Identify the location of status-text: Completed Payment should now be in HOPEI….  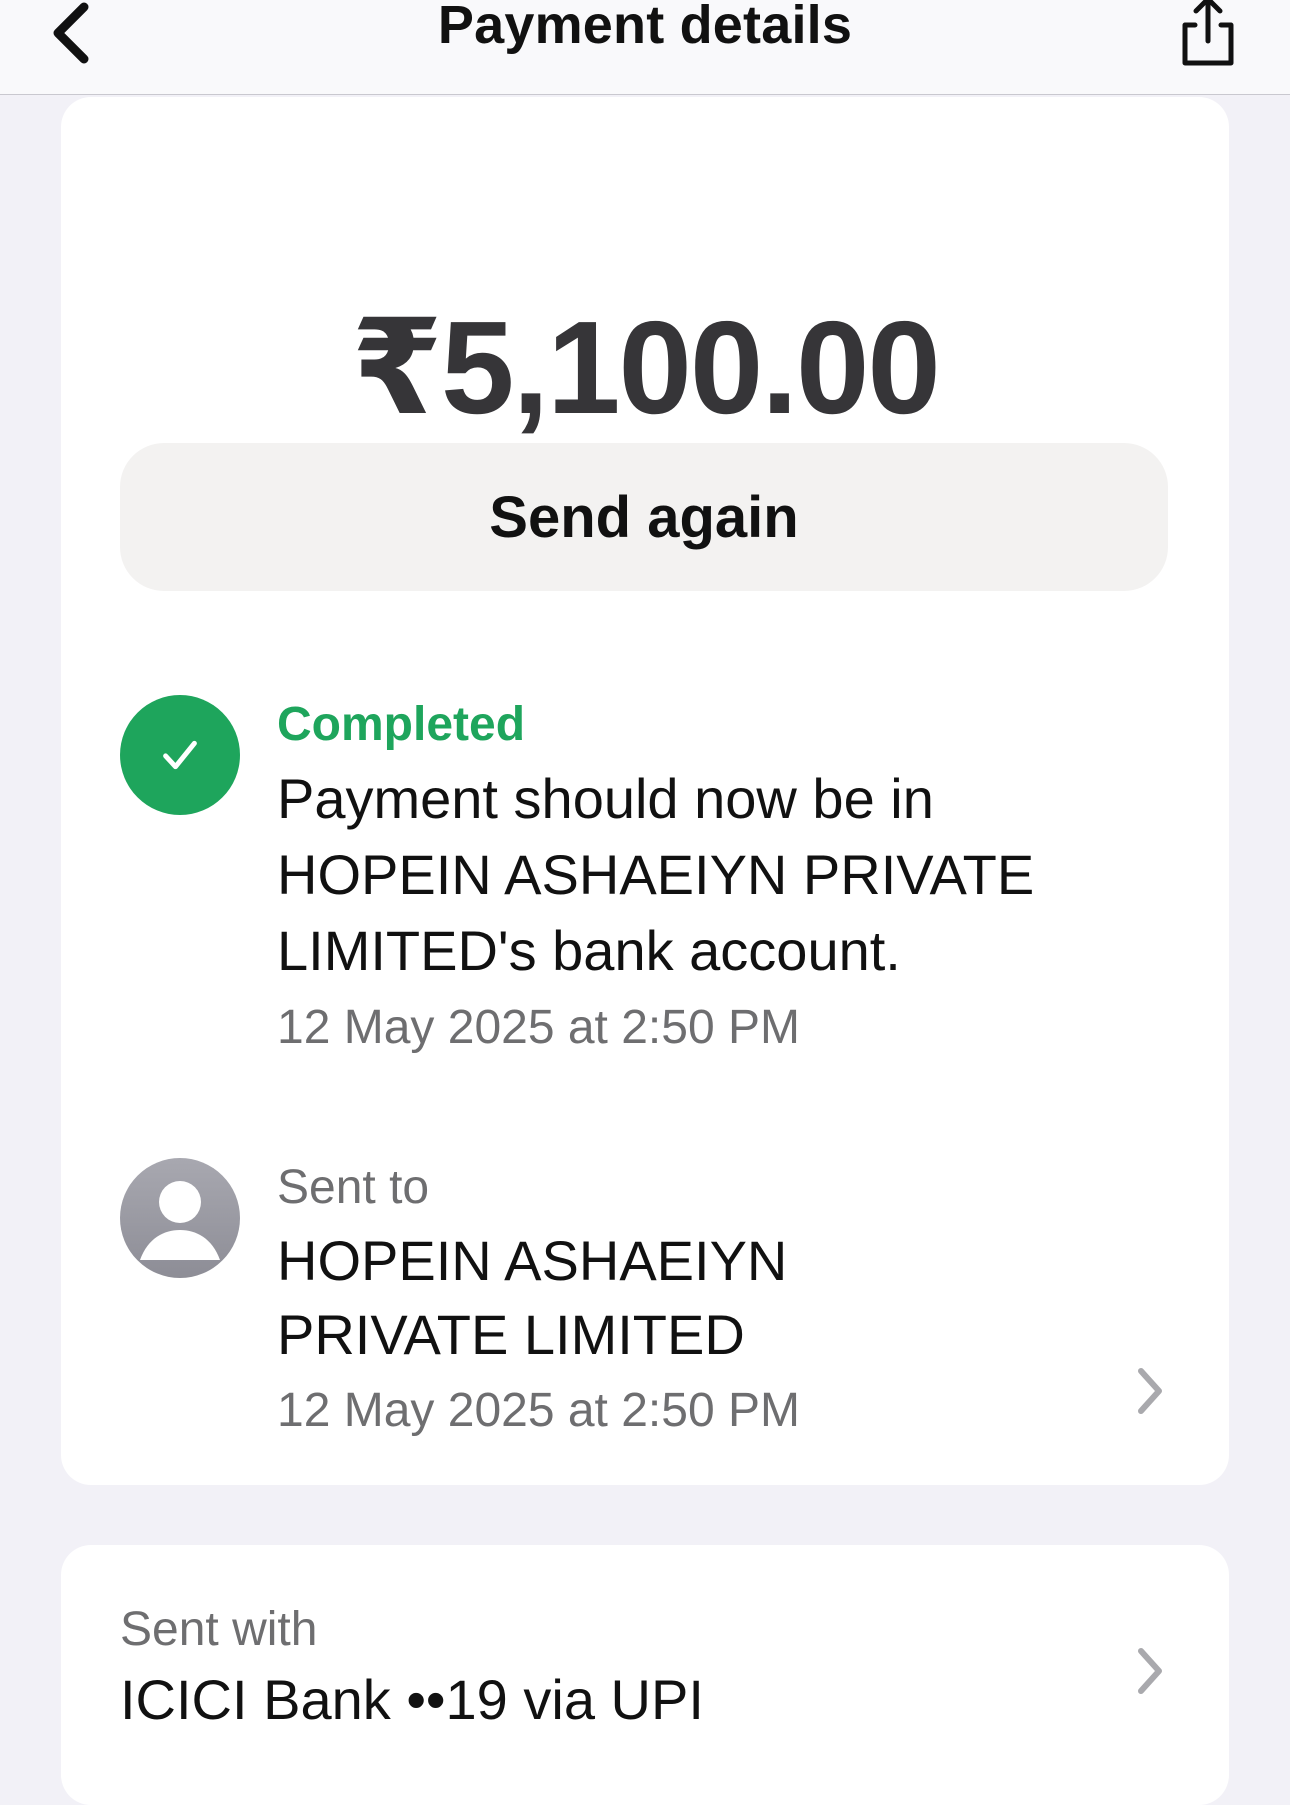
(717, 879).